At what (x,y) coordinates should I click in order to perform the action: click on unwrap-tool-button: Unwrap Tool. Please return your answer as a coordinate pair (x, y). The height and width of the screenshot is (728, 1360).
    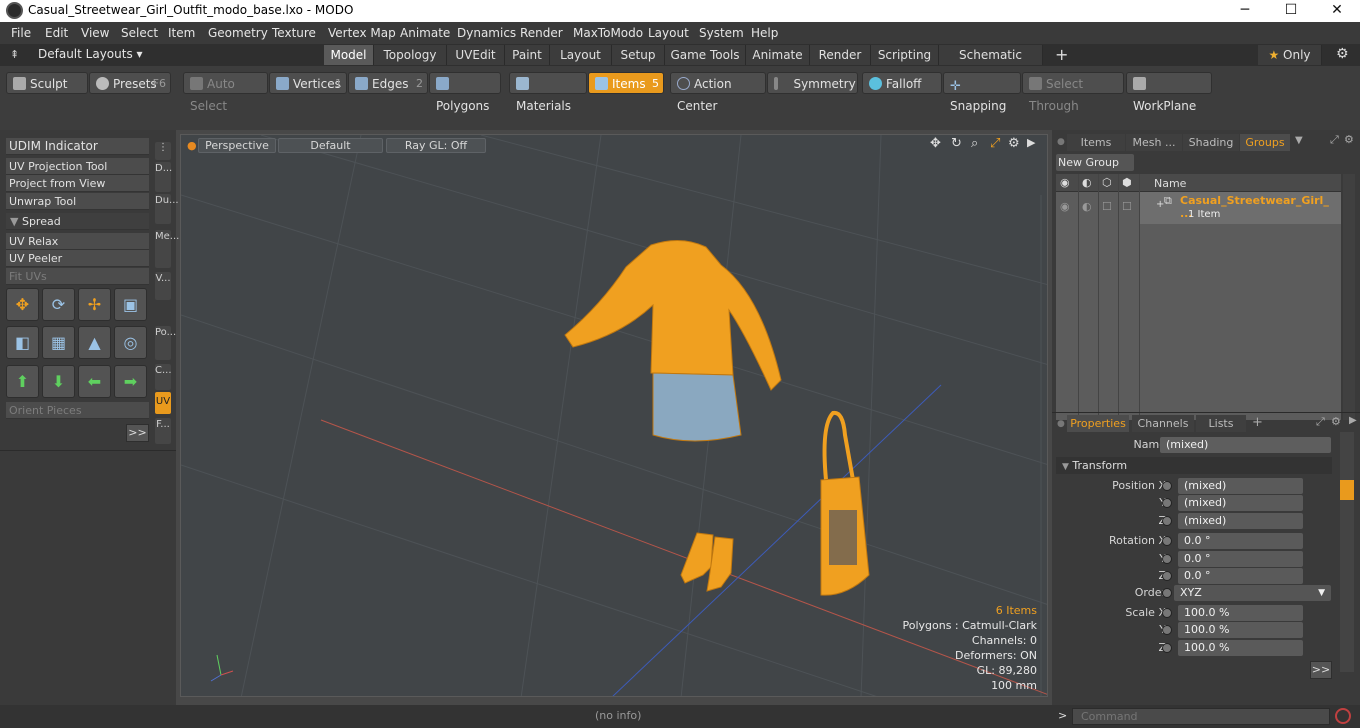
    Looking at the image, I should click on (77, 201).